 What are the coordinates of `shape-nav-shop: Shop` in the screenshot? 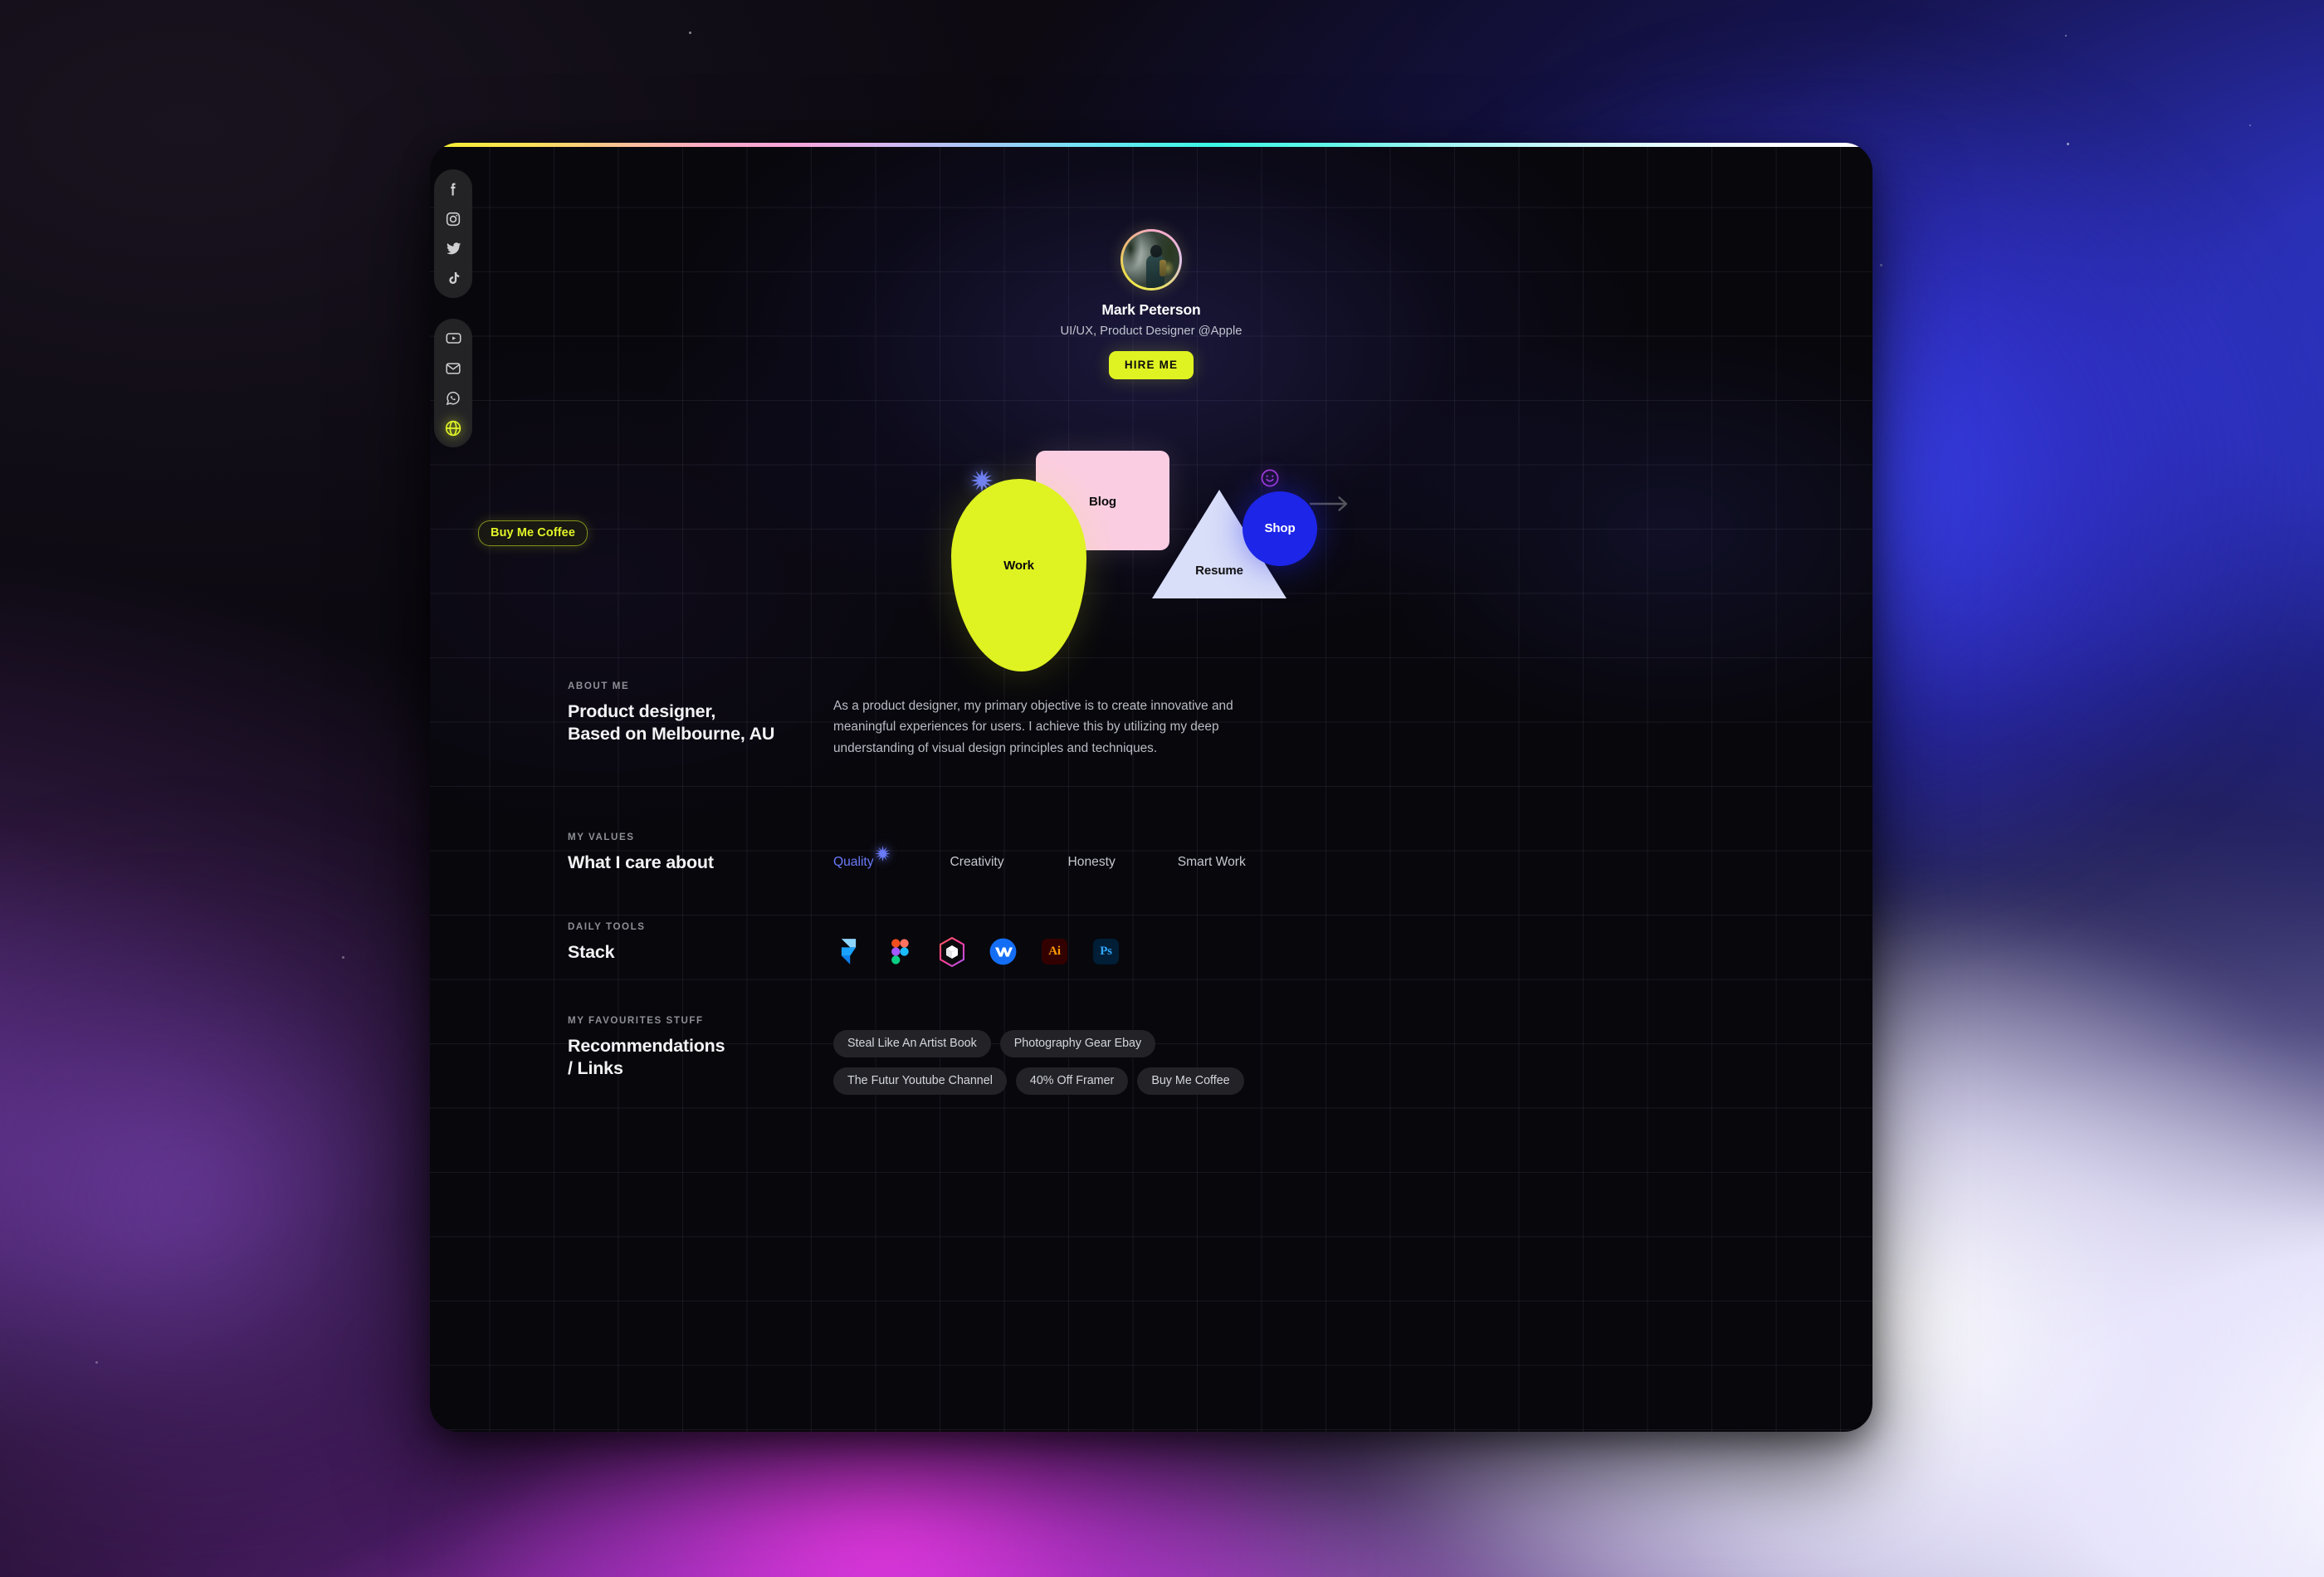 It's located at (1280, 528).